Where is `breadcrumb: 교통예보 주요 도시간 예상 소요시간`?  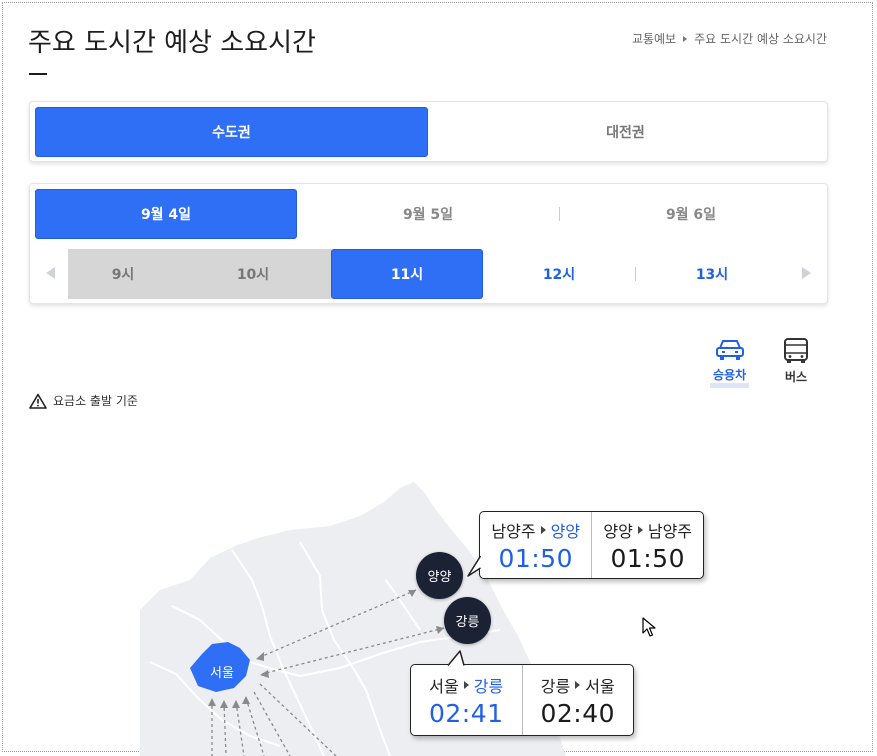
breadcrumb: 교통예보 주요 도시간 예상 소요시간 is located at coordinates (729, 38).